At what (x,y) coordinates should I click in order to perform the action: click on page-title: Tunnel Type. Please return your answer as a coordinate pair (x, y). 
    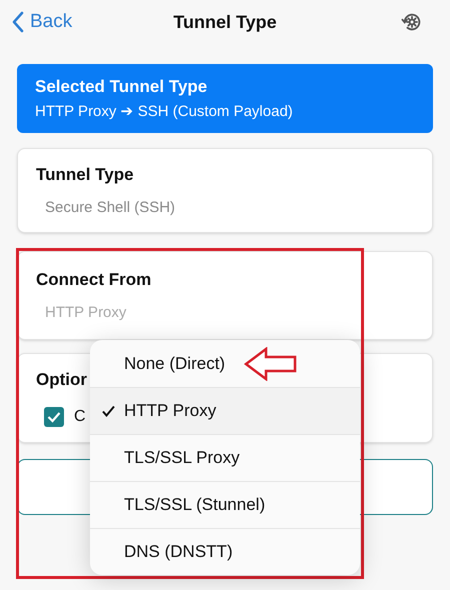
    Looking at the image, I should click on (225, 22).